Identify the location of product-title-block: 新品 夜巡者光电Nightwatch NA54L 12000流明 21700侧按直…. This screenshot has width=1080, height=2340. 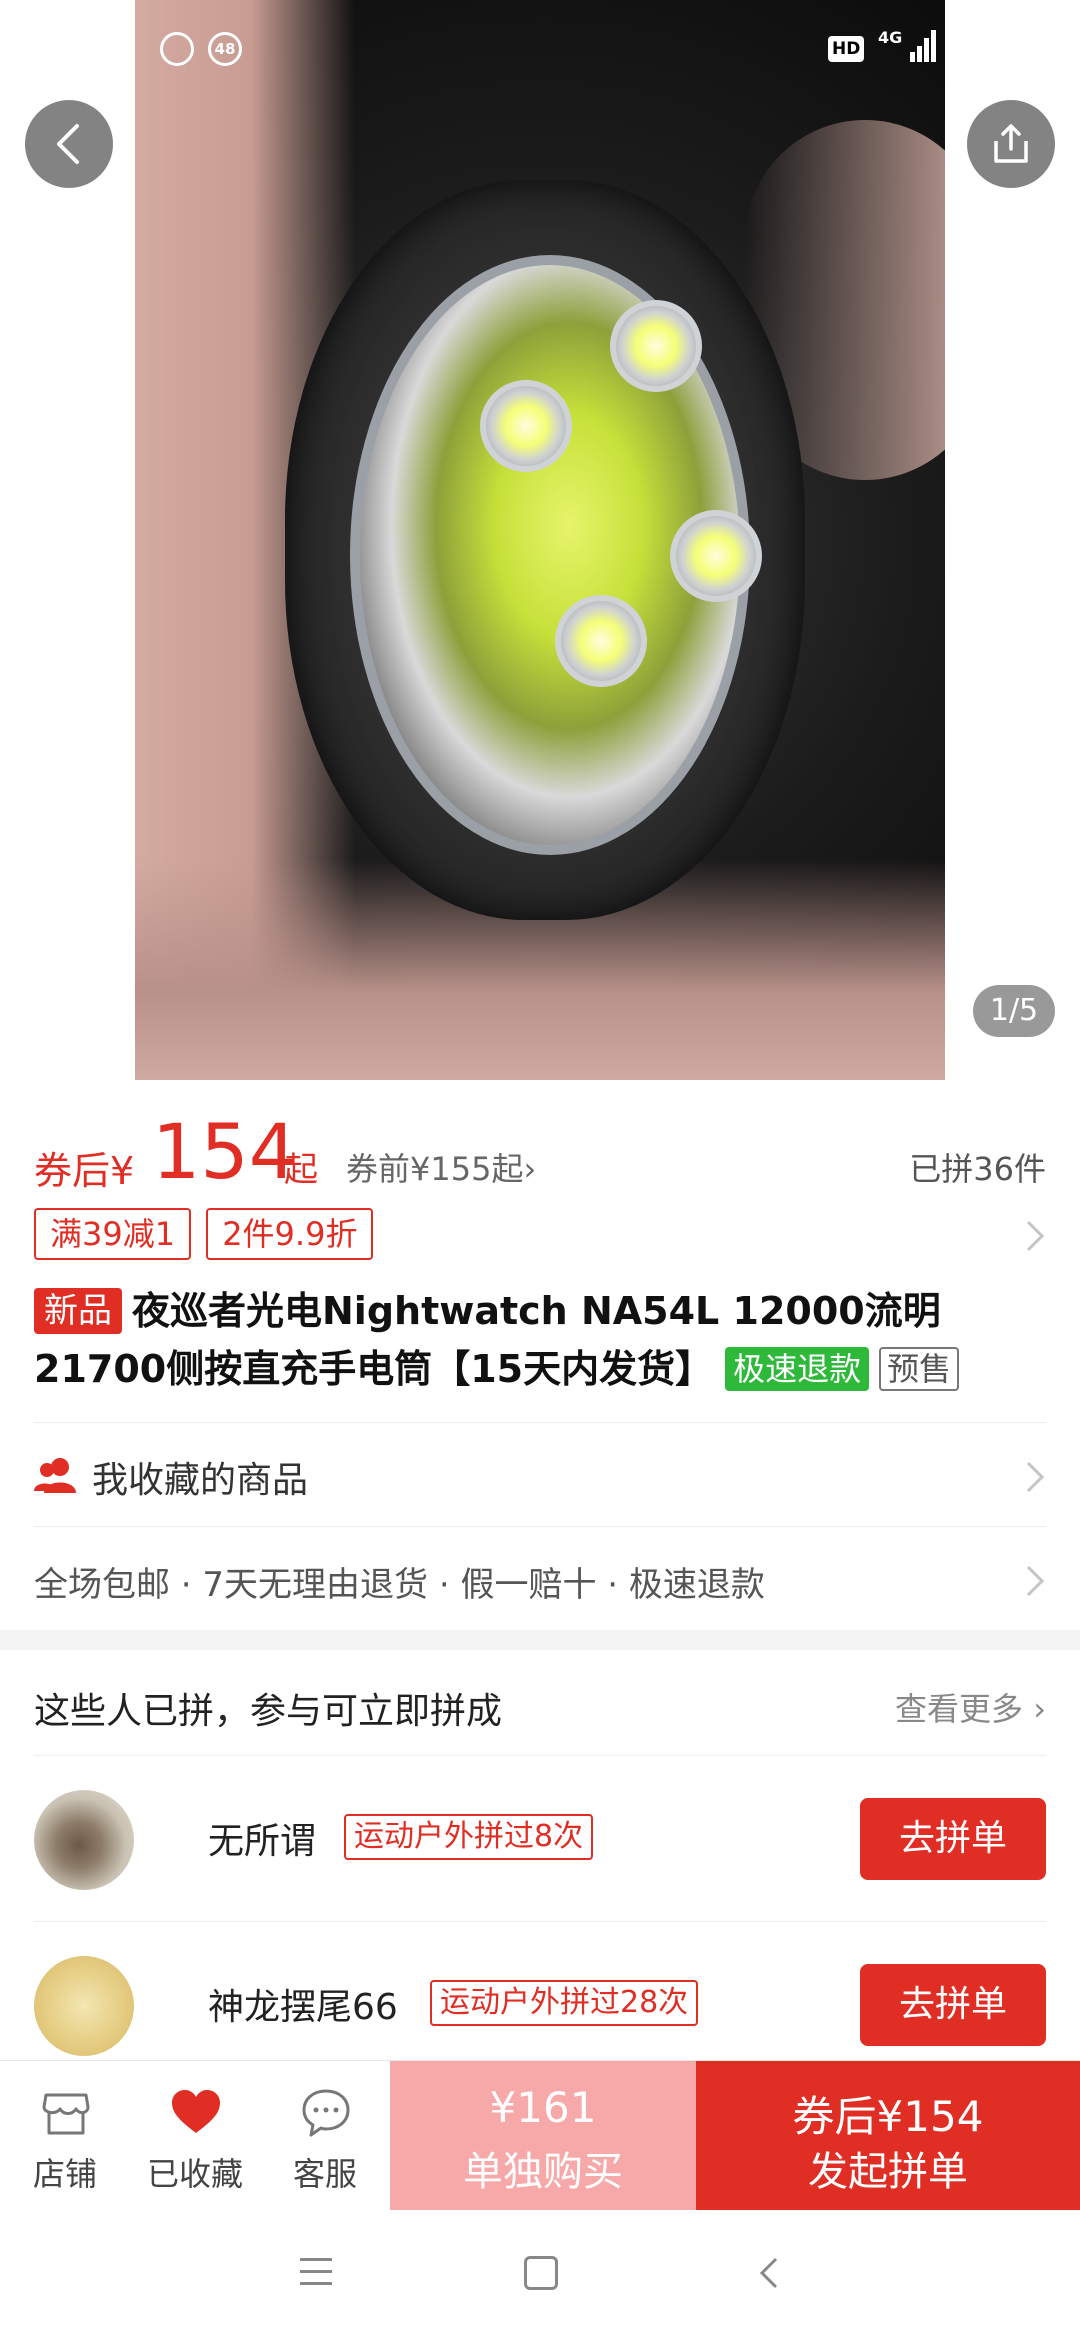
(540, 1340).